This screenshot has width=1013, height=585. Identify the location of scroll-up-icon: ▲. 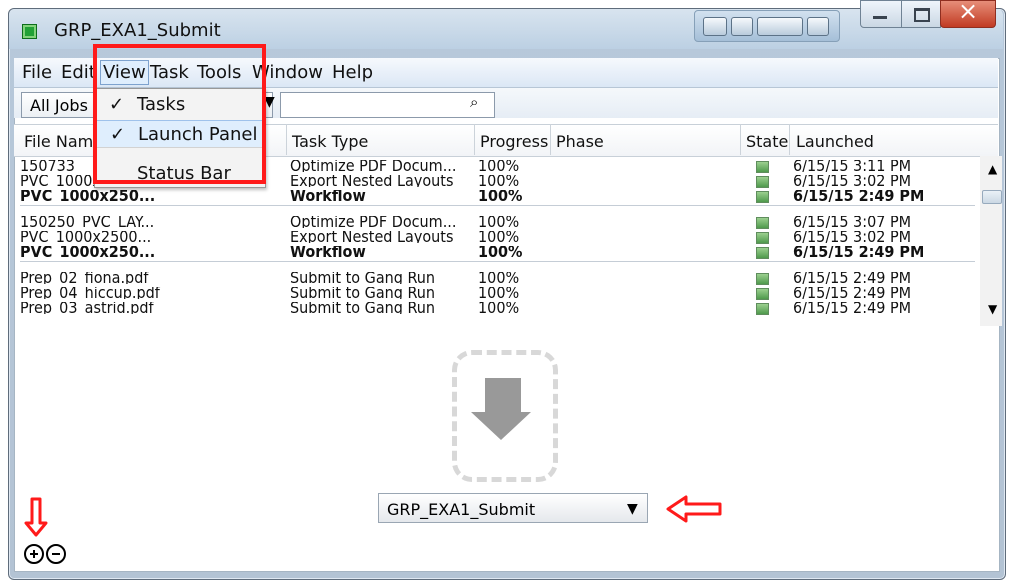
(992, 169).